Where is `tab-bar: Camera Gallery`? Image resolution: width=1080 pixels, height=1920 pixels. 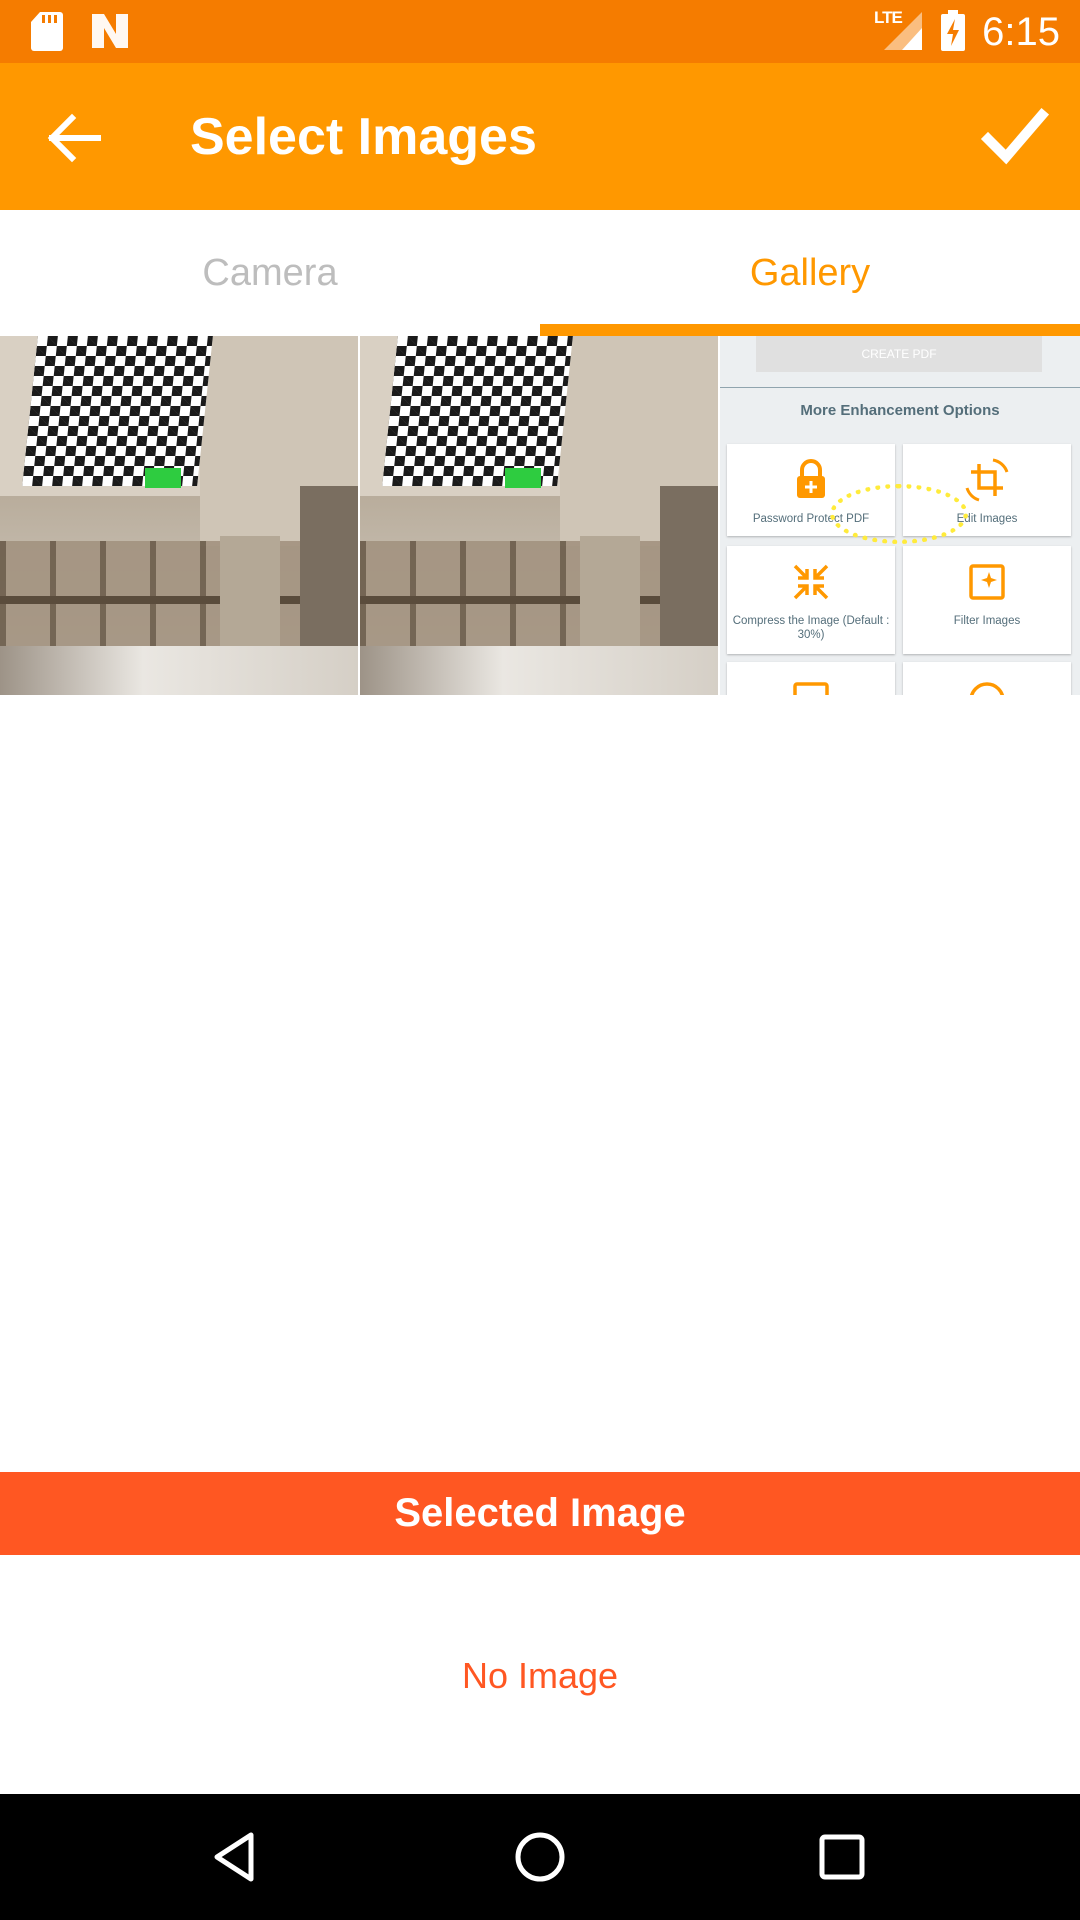
tab-bar: Camera Gallery is located at coordinates (540, 273).